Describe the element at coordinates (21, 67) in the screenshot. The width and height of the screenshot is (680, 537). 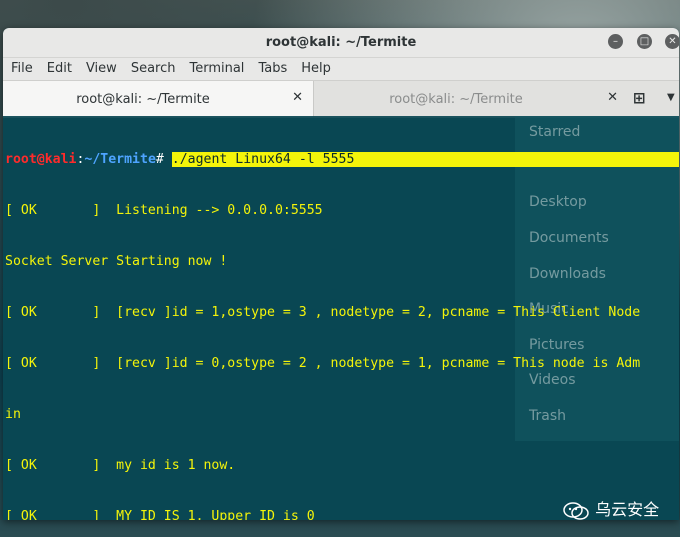
I see `menu-file: File` at that location.